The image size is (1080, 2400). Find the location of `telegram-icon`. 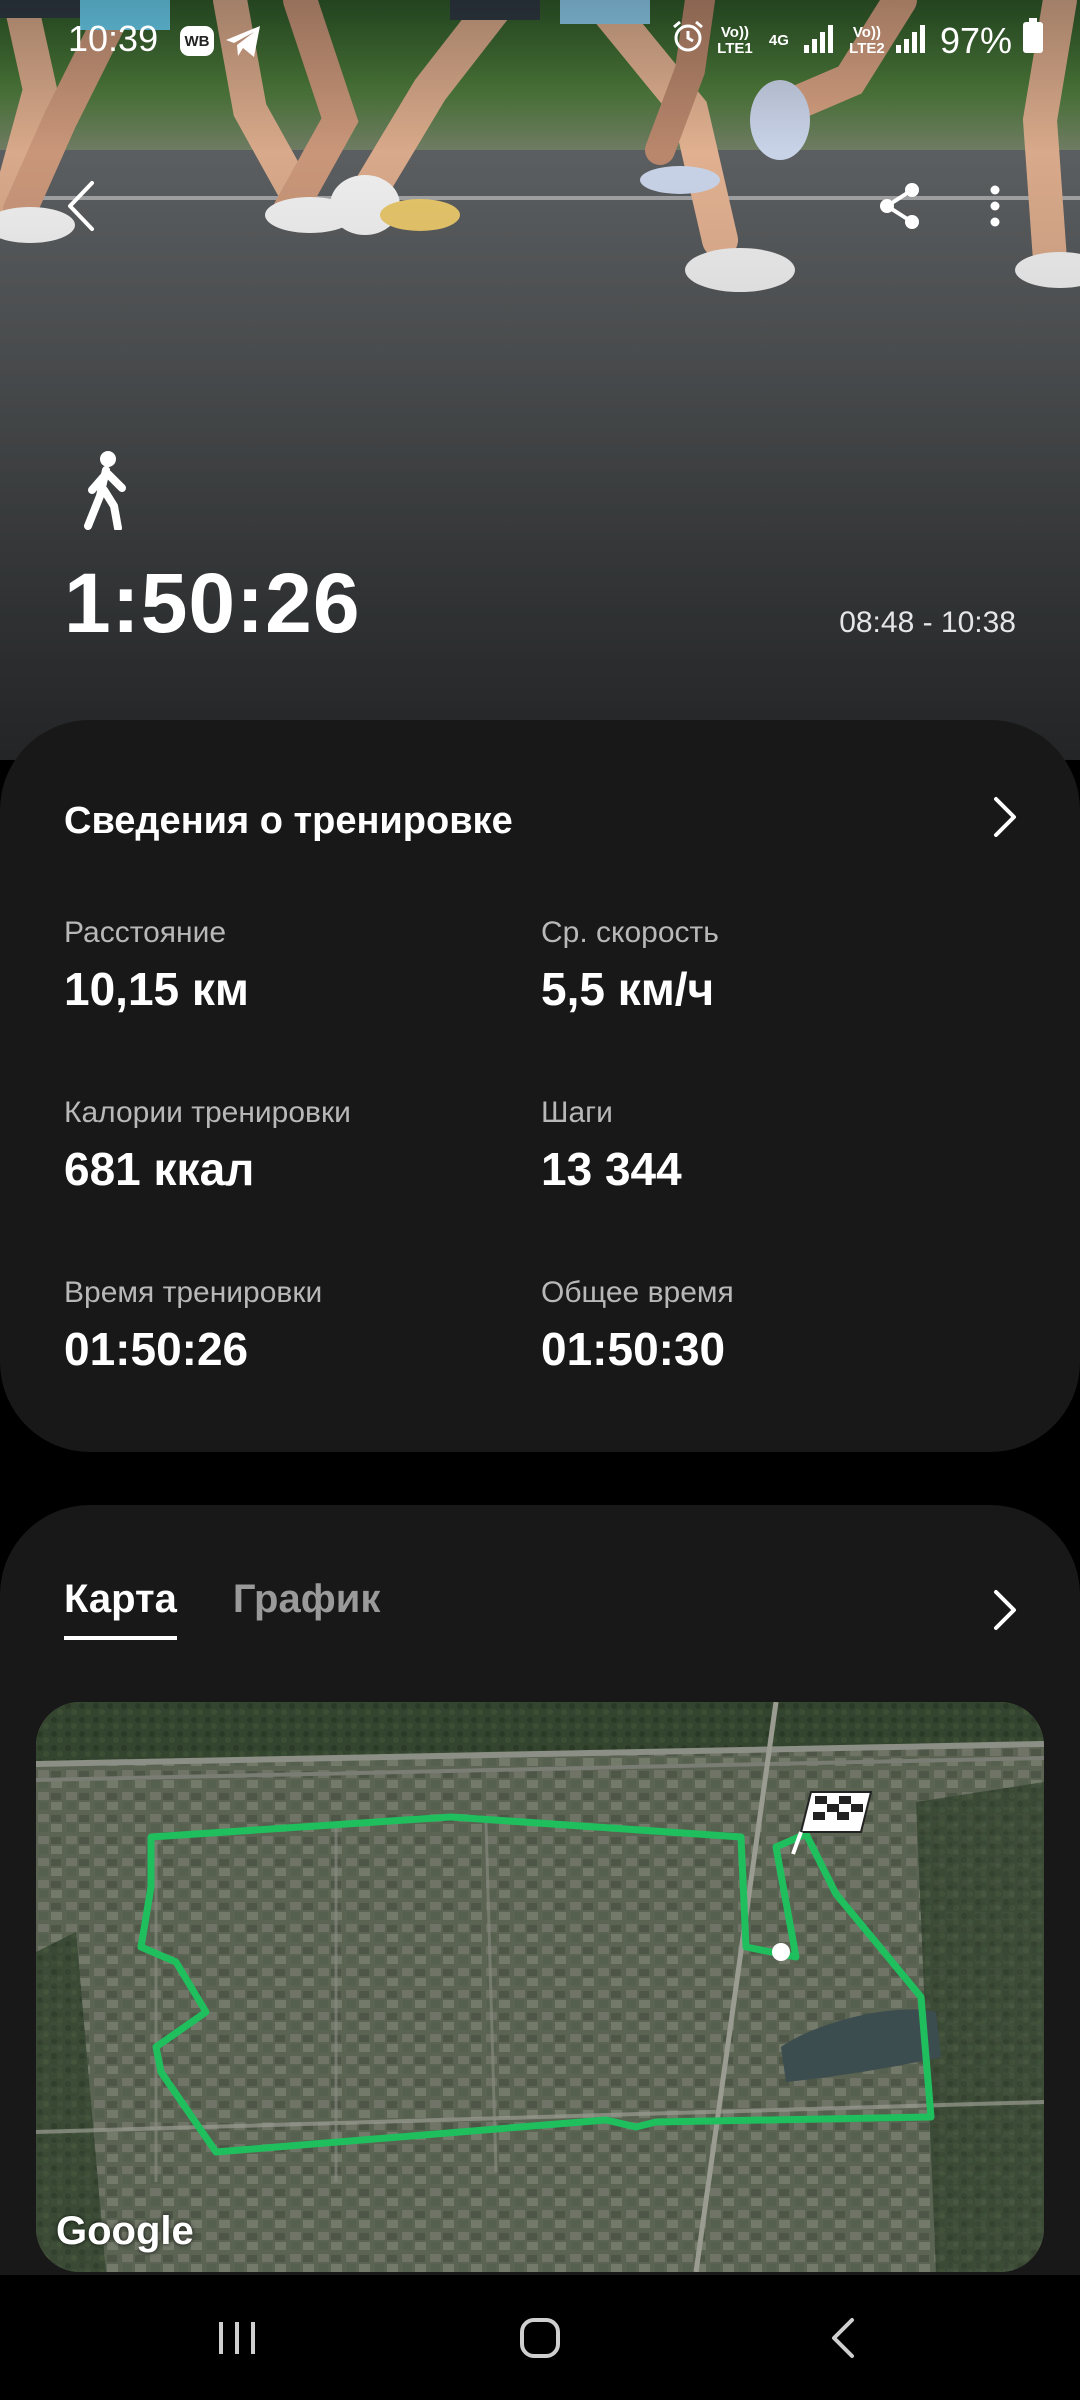

telegram-icon is located at coordinates (244, 46).